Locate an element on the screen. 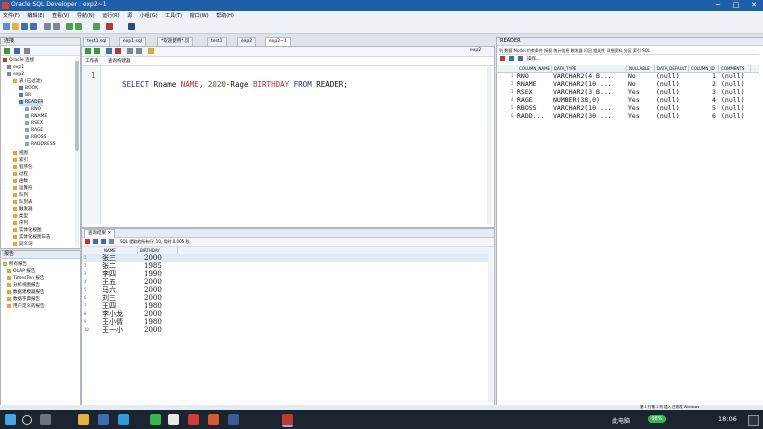  editor-vscroll is located at coordinates (489, 145).